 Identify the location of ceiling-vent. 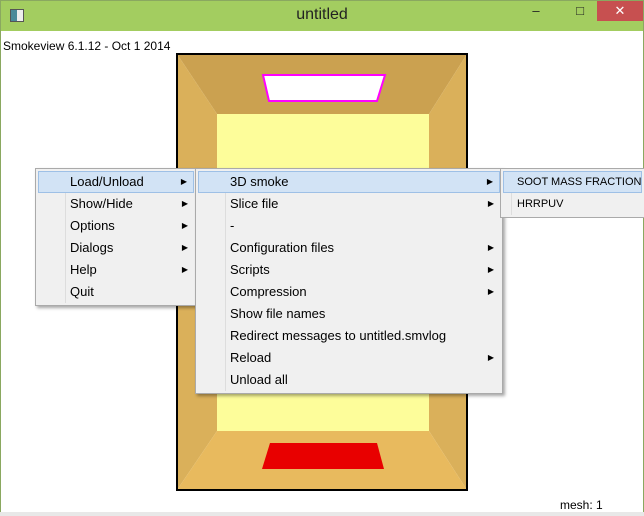
(324, 88).